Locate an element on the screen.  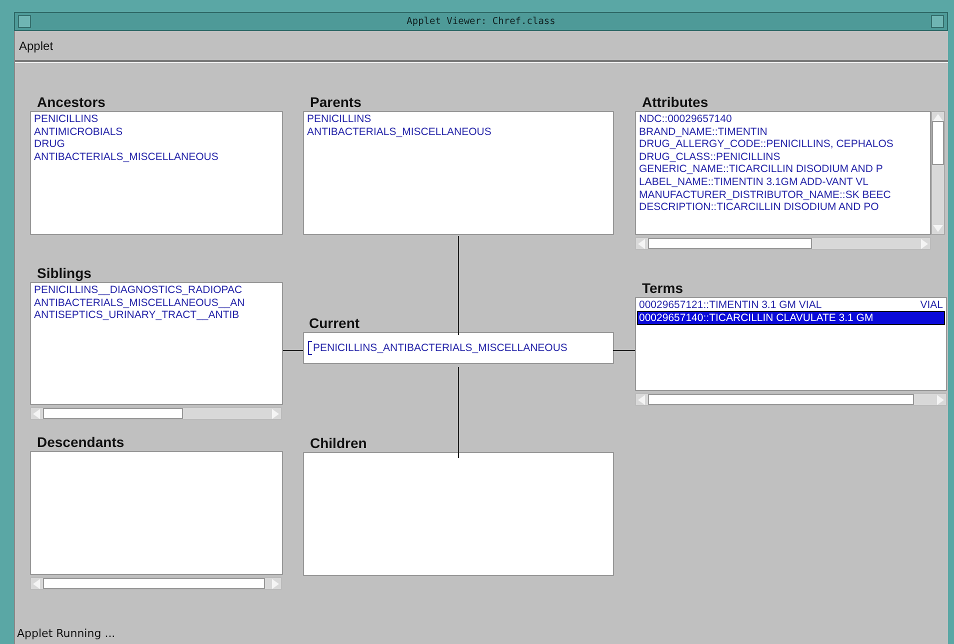
list-item: LABEL_NAME::TIMENTIN 3.1GM ADD-VANT VL is located at coordinates (783, 182).